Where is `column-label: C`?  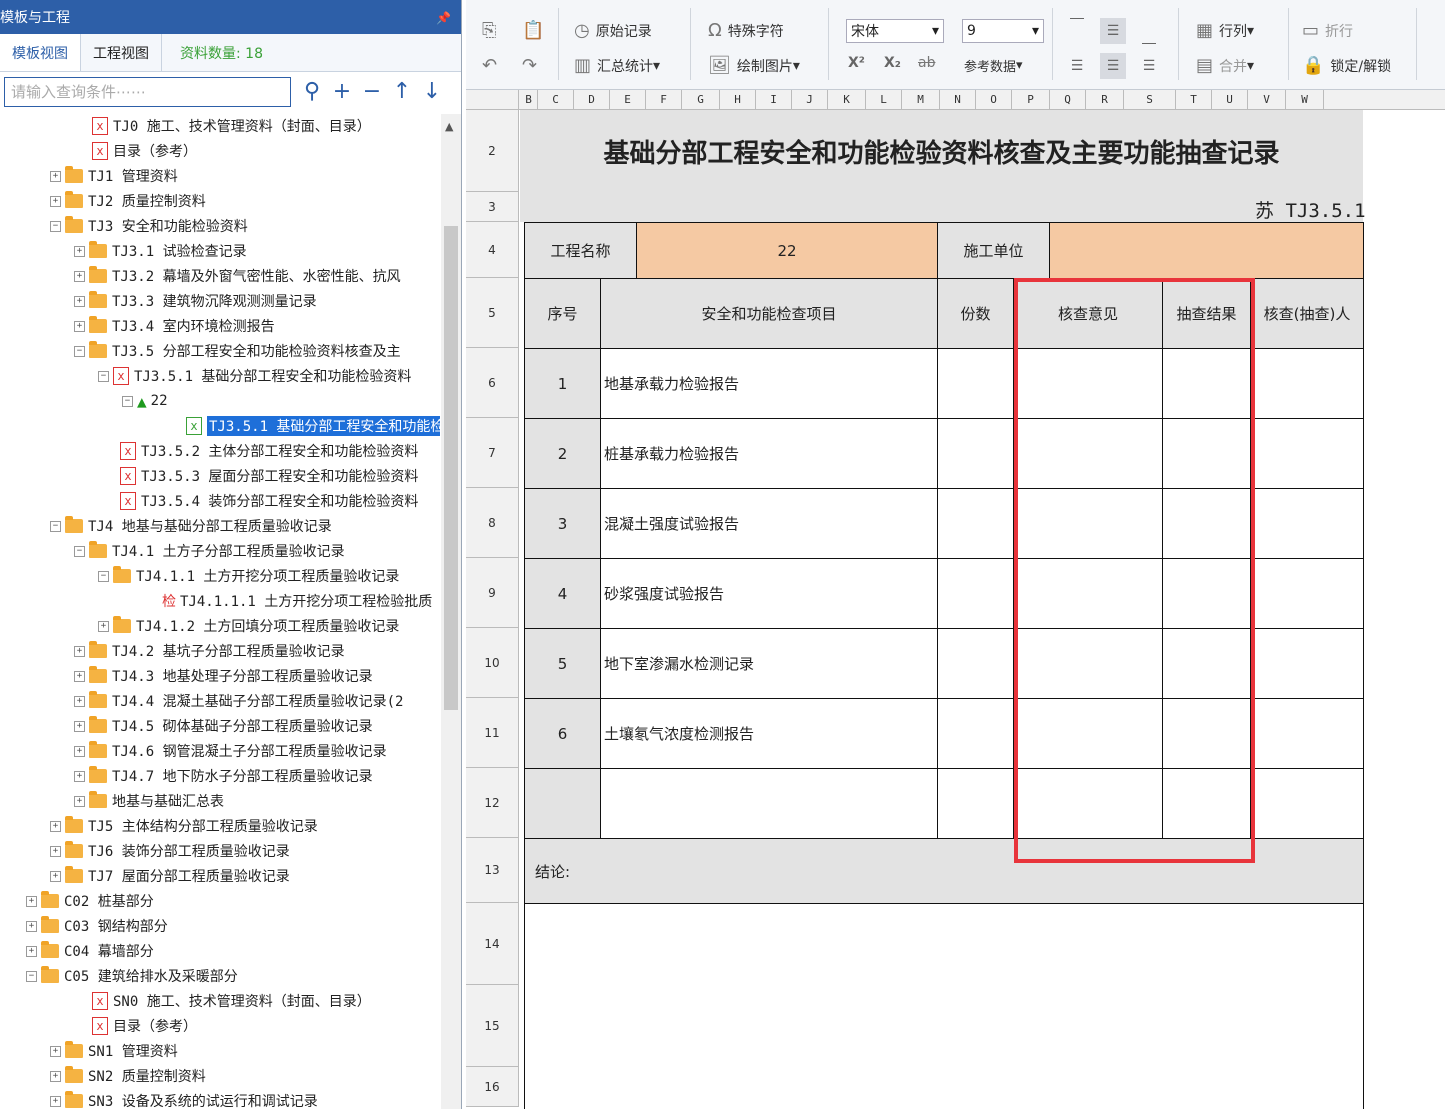 column-label: C is located at coordinates (556, 100).